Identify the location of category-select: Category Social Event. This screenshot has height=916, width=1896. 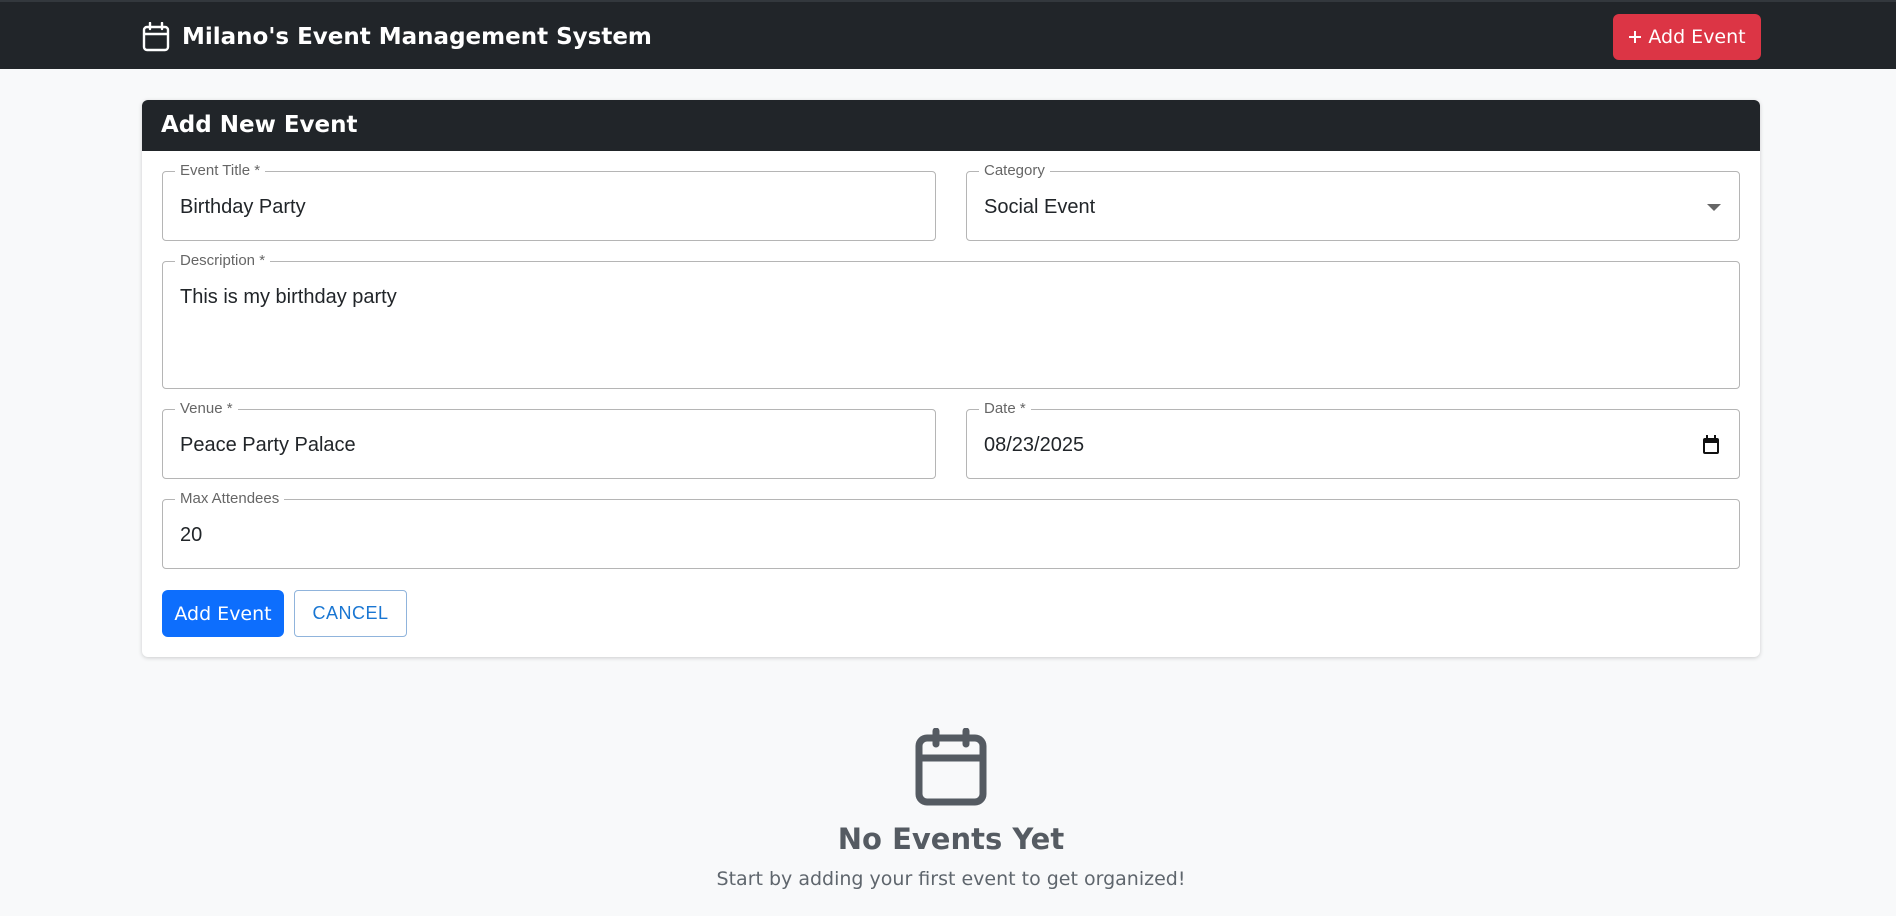
(1353, 201).